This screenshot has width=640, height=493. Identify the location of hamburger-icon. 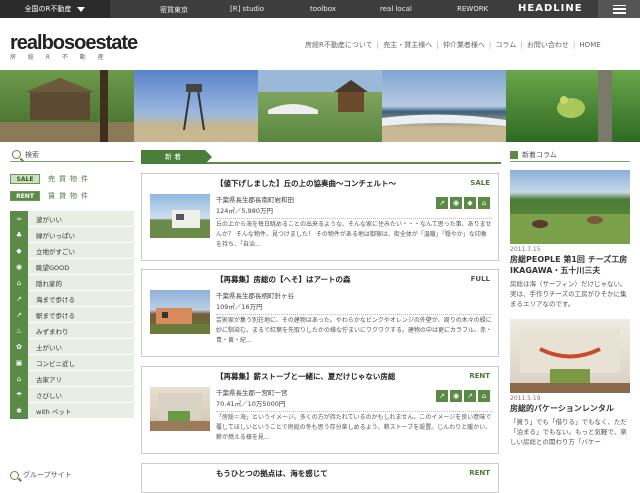
(619, 9).